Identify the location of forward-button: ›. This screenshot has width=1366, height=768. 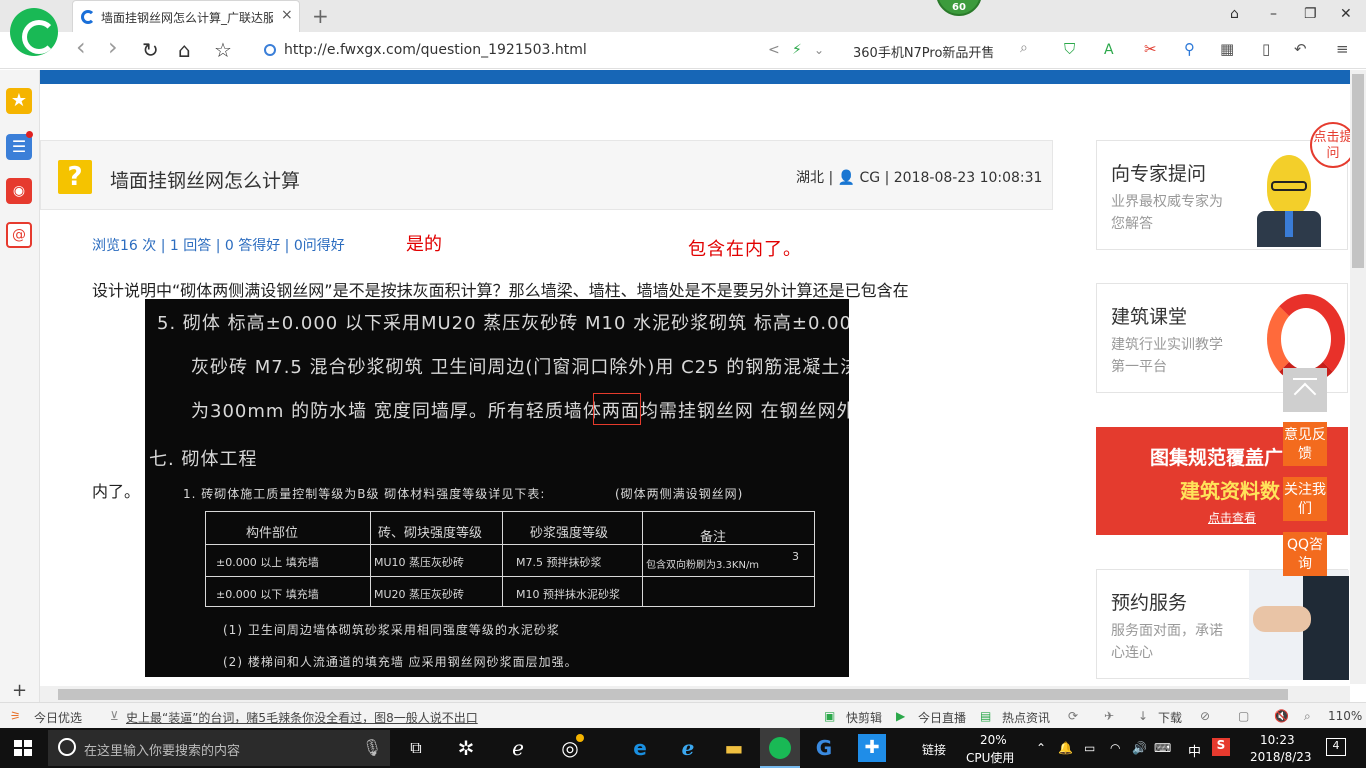
(113, 47).